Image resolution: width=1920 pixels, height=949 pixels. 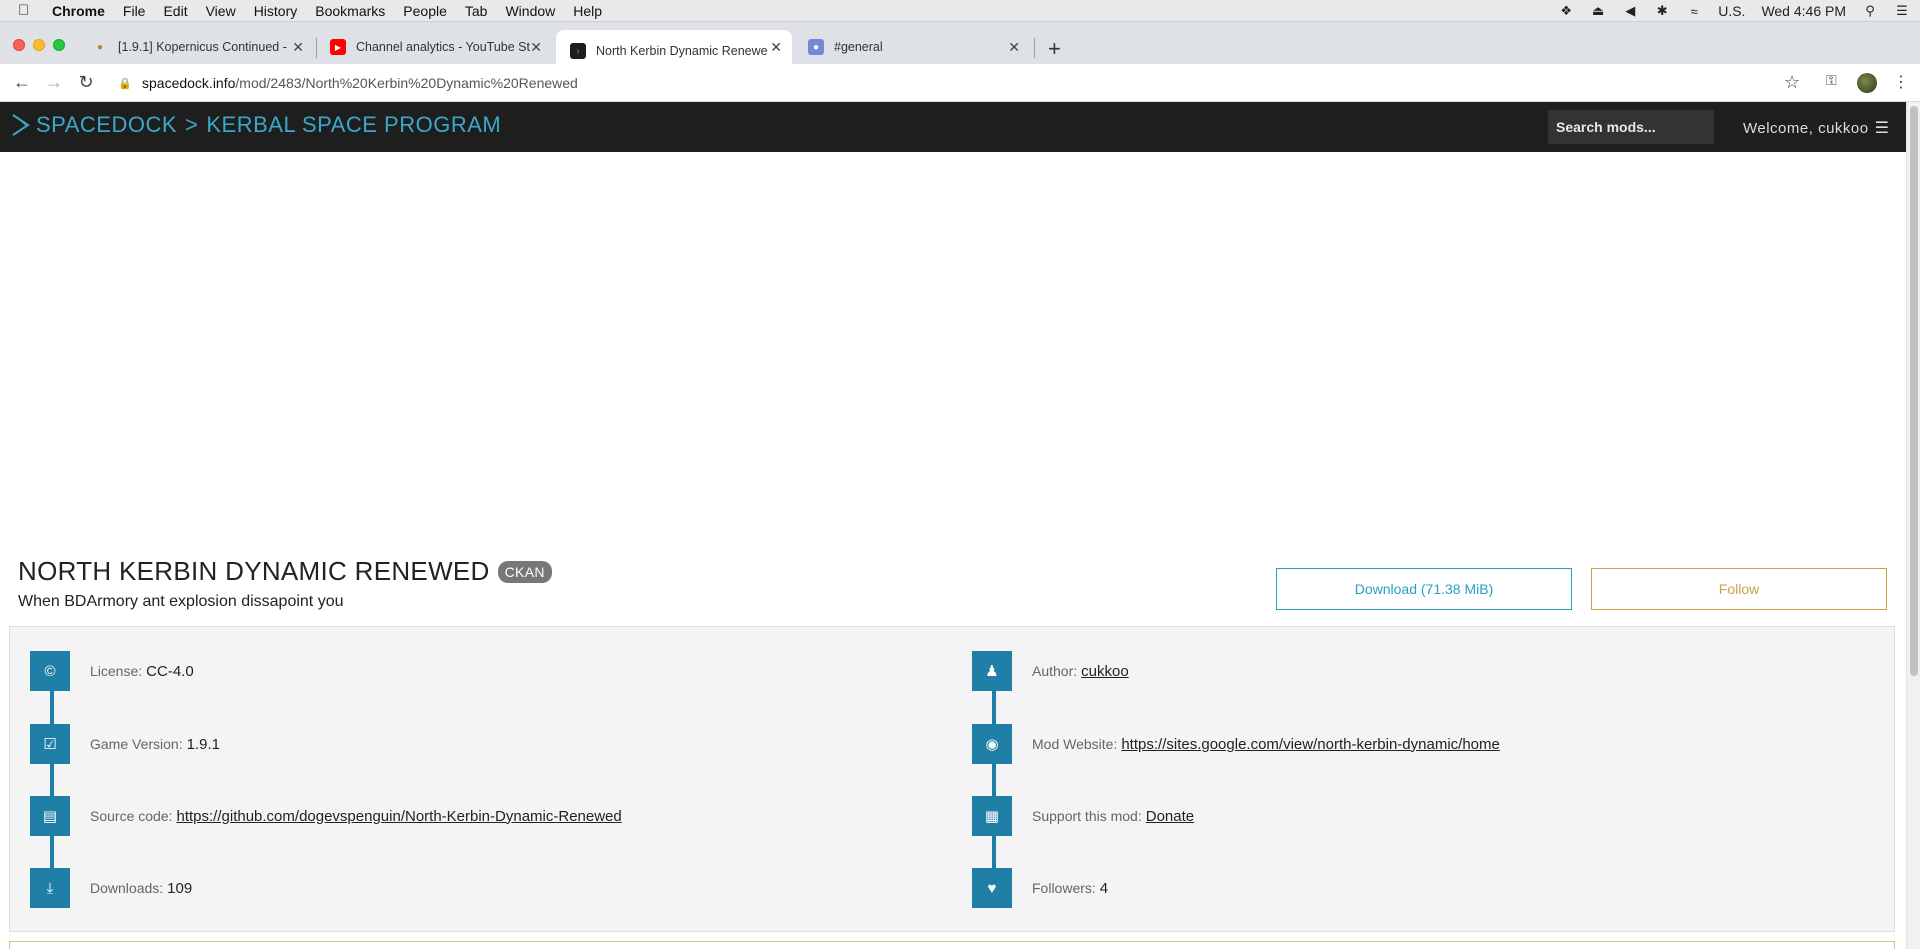 I want to click on chrome-menu-icon: ⋮, so click(x=1901, y=82).